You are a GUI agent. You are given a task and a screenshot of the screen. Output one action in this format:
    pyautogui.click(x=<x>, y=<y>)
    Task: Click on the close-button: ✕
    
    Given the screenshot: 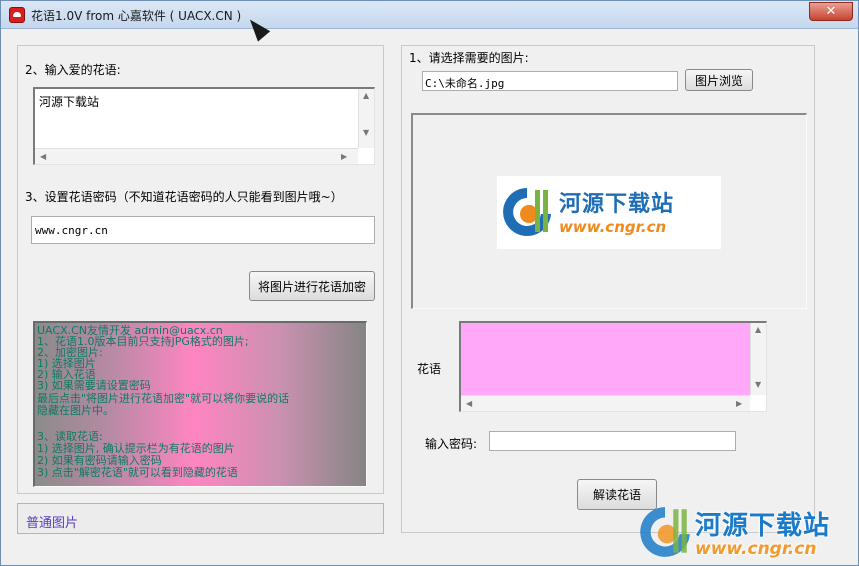 What is the action you would take?
    pyautogui.click(x=831, y=11)
    